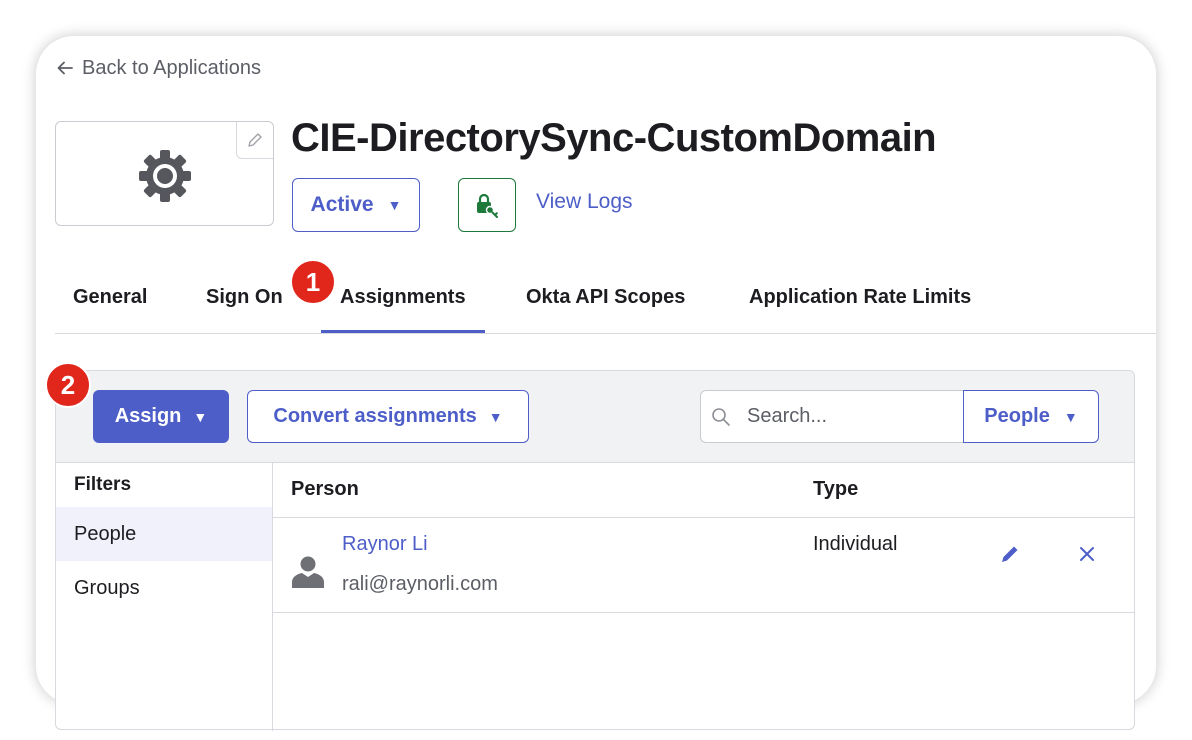  Describe the element at coordinates (171, 67) in the screenshot. I see `back-link-label: Back to Applications` at that location.